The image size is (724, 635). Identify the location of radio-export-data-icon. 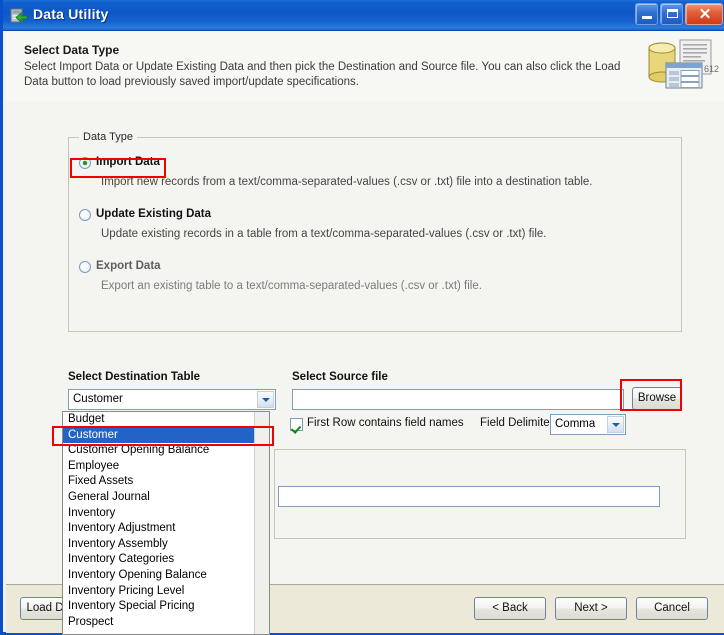
(85, 267).